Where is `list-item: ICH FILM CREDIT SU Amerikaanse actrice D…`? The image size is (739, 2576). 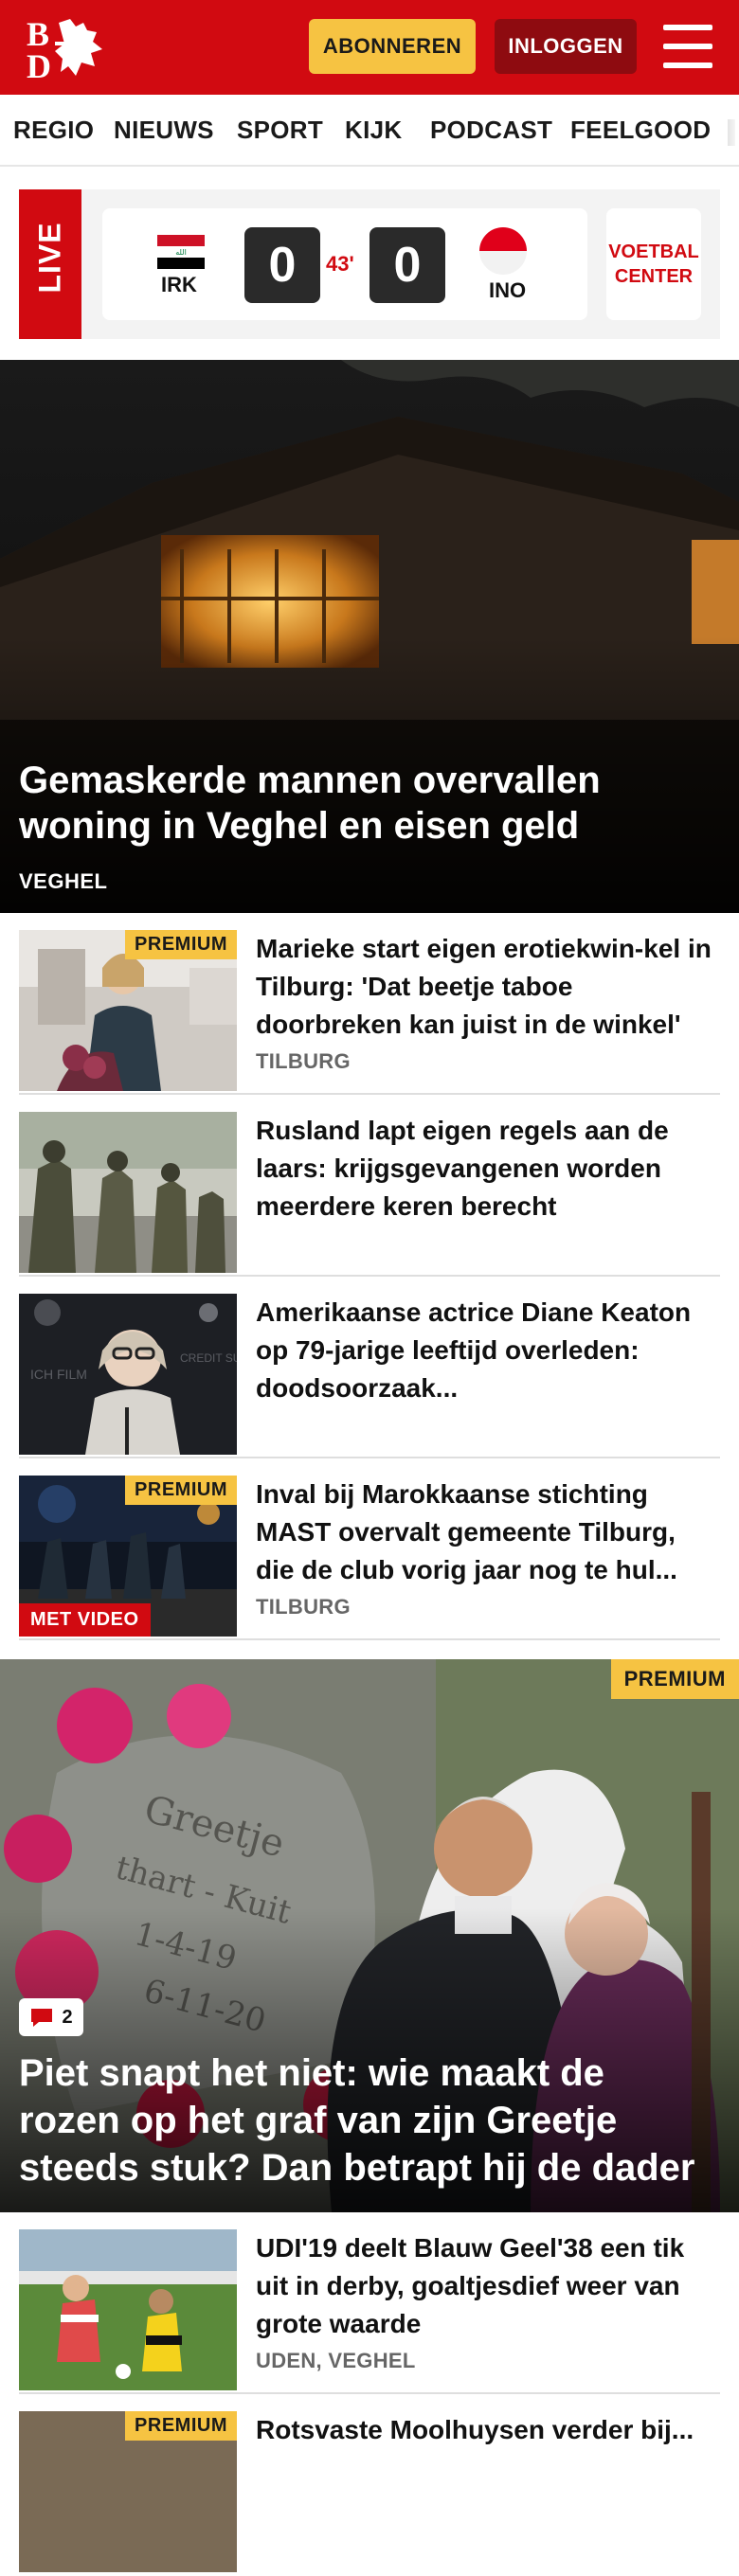
list-item: ICH FILM CREDIT SU Amerikaanse actrice D… is located at coordinates (369, 1367).